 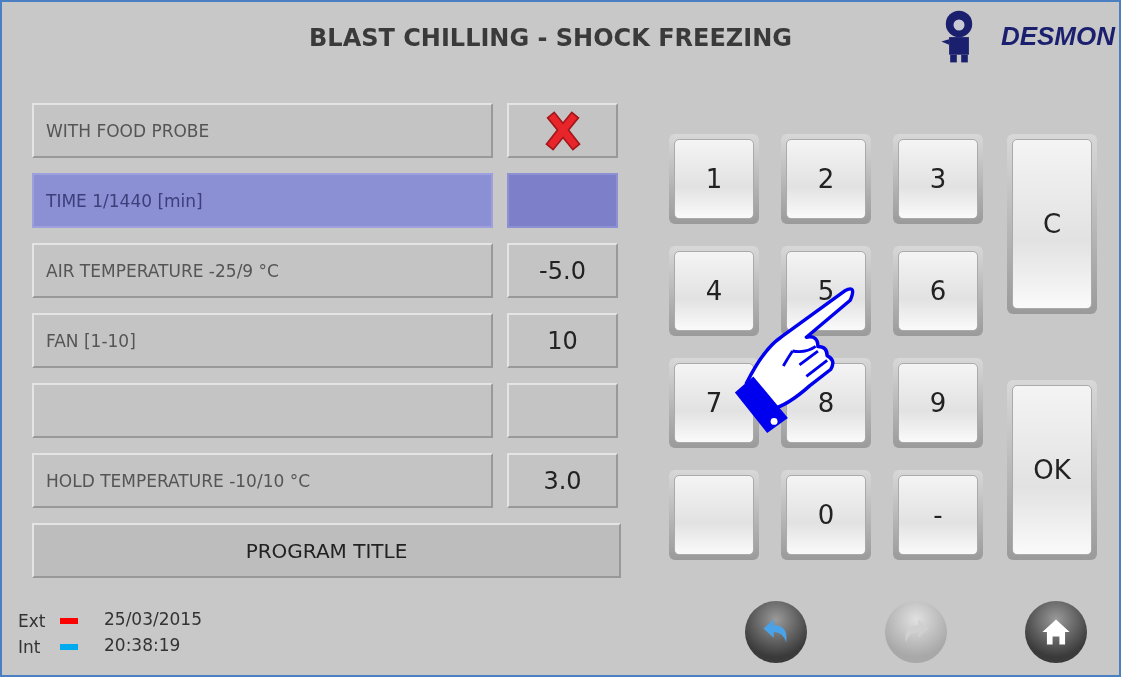 What do you see at coordinates (326, 550) in the screenshot?
I see `program-title-button: PROGRAM TITLE` at bounding box center [326, 550].